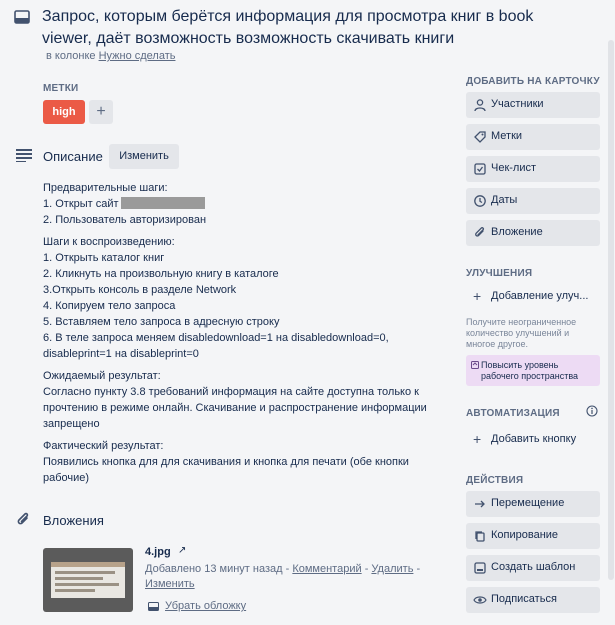 This screenshot has width=615, height=625. I want to click on desc-line: 3.Открыть консоль в разделе Network, so click(140, 290).